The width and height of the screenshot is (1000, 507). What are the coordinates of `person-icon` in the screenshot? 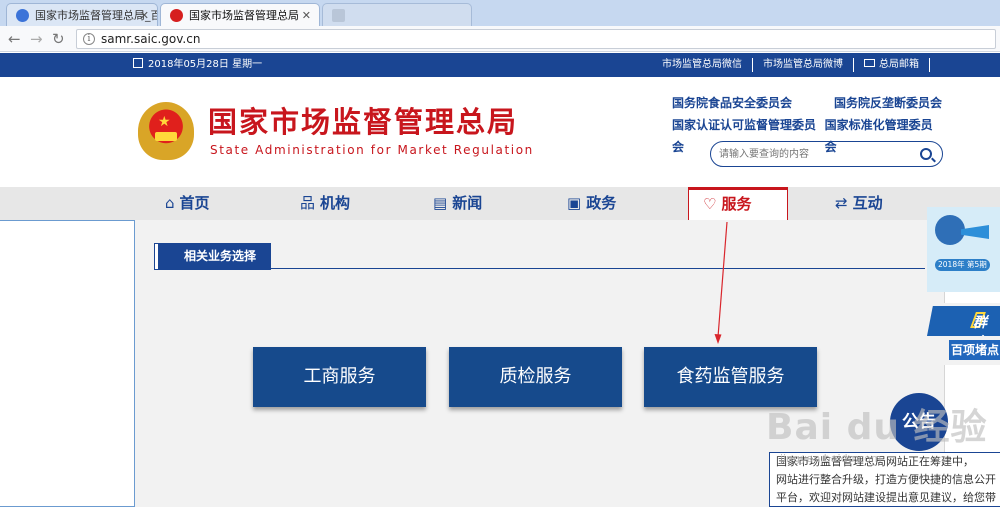 It's located at (950, 230).